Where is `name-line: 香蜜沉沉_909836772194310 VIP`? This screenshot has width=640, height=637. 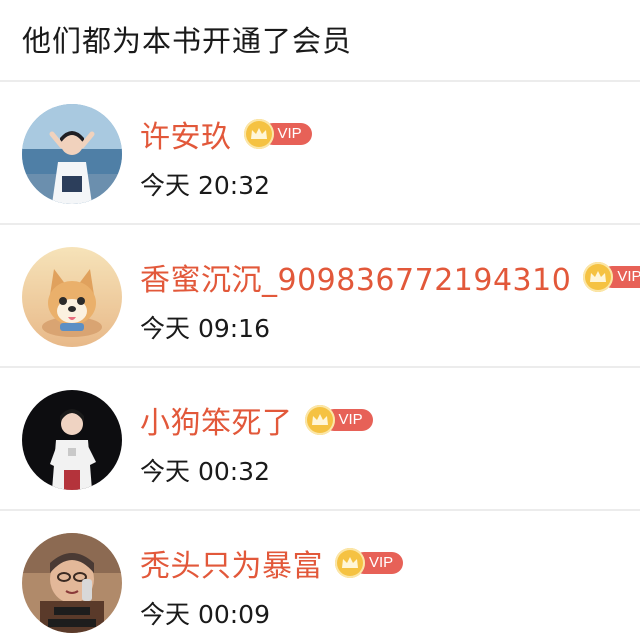
name-line: 香蜜沉沉_909836772194310 VIP is located at coordinates (390, 277).